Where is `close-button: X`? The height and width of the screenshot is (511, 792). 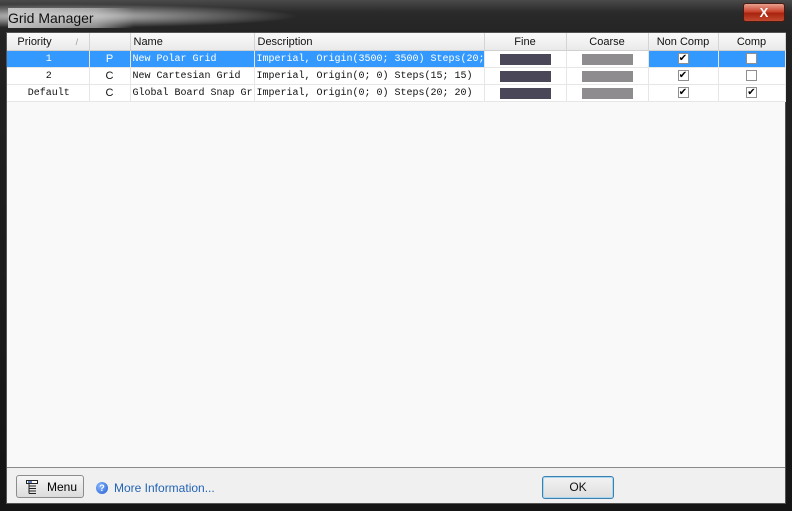
close-button: X is located at coordinates (764, 12).